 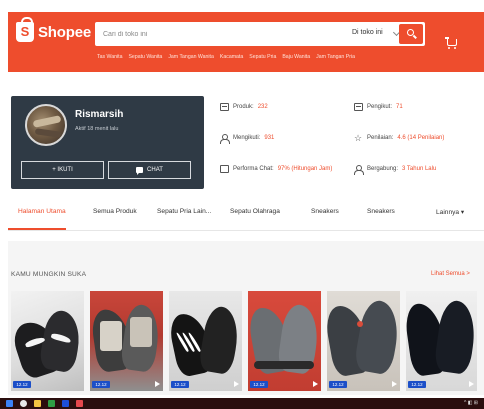 I want to click on stat-value: 3 Tahun Lalu, so click(x=419, y=169).